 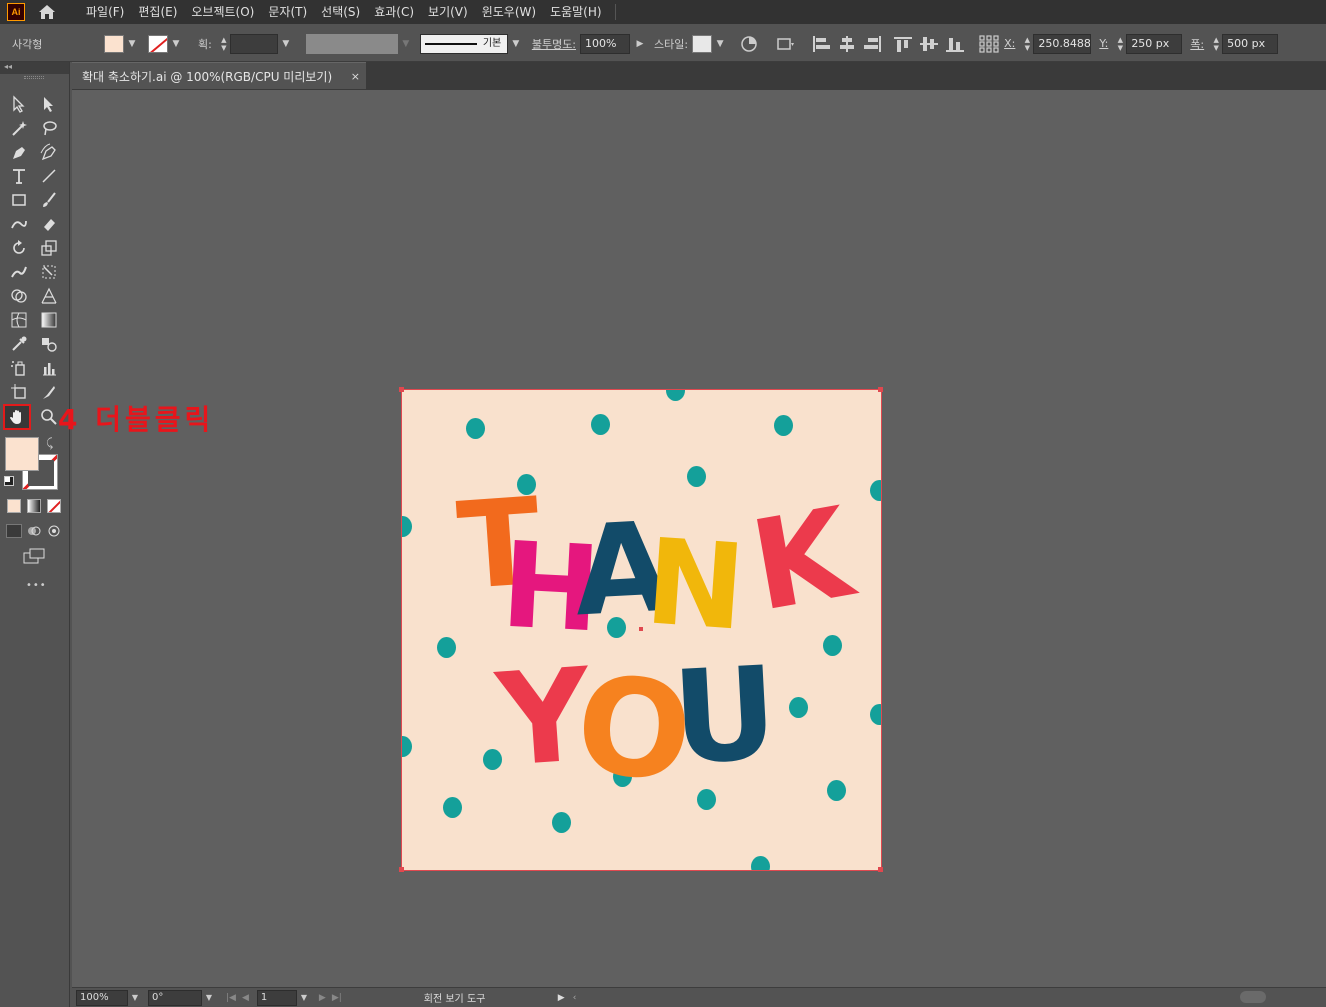 I want to click on menu-effect: 효과(C), so click(x=394, y=12).